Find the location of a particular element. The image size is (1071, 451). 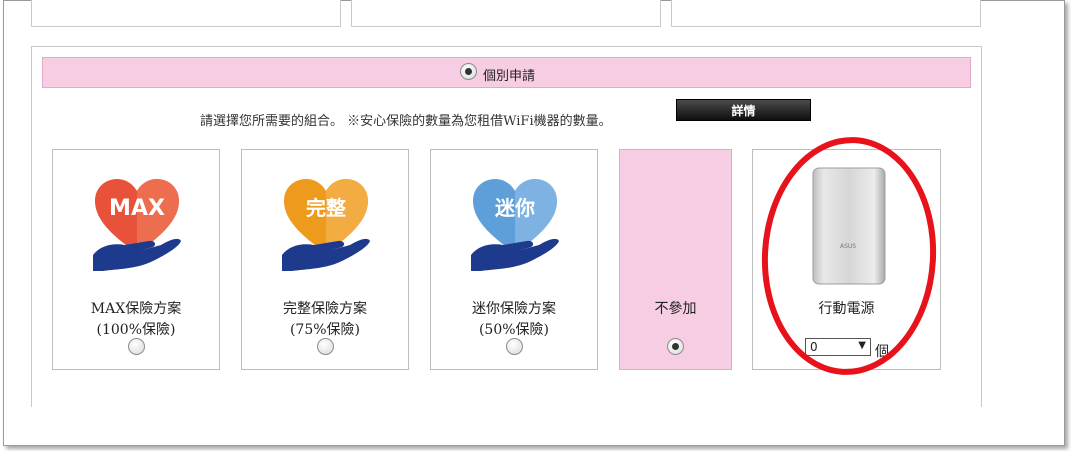

no-join-radio is located at coordinates (675, 346).